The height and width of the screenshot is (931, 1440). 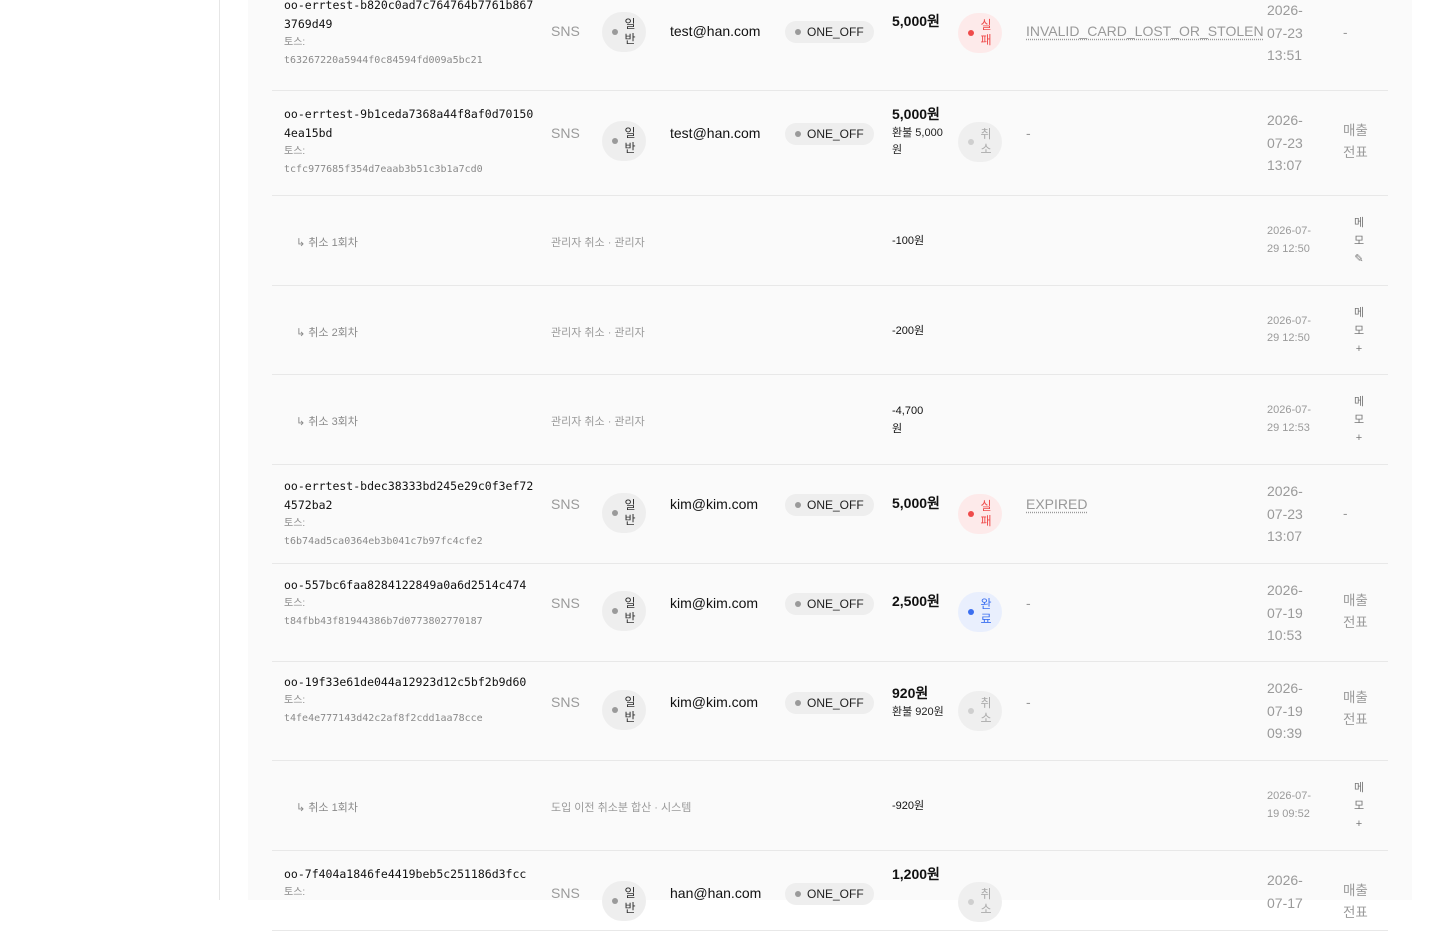 I want to click on amount-cell: 5,000원환불 5,000원, so click(x=920, y=131).